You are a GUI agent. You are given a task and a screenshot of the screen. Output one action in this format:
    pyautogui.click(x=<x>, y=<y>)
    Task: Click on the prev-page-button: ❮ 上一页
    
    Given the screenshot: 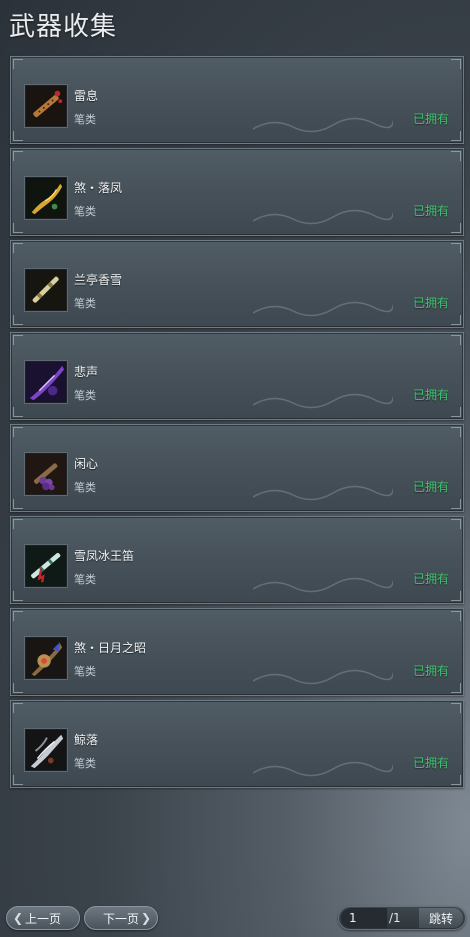 What is the action you would take?
    pyautogui.click(x=43, y=918)
    